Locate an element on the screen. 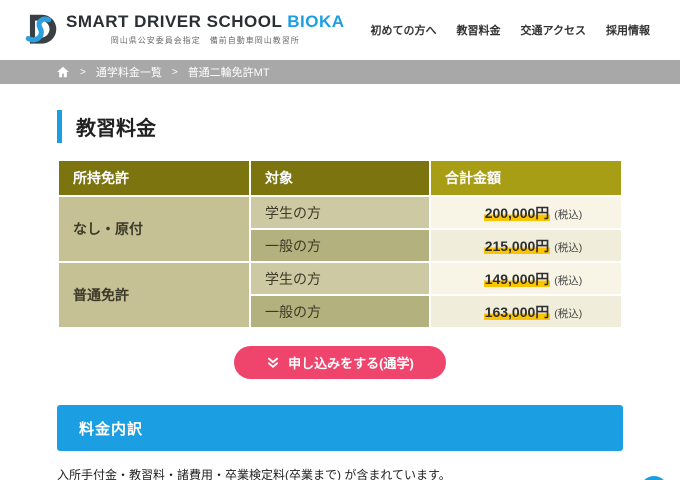 The height and width of the screenshot is (480, 680). price-value: 149,000円 is located at coordinates (517, 278).